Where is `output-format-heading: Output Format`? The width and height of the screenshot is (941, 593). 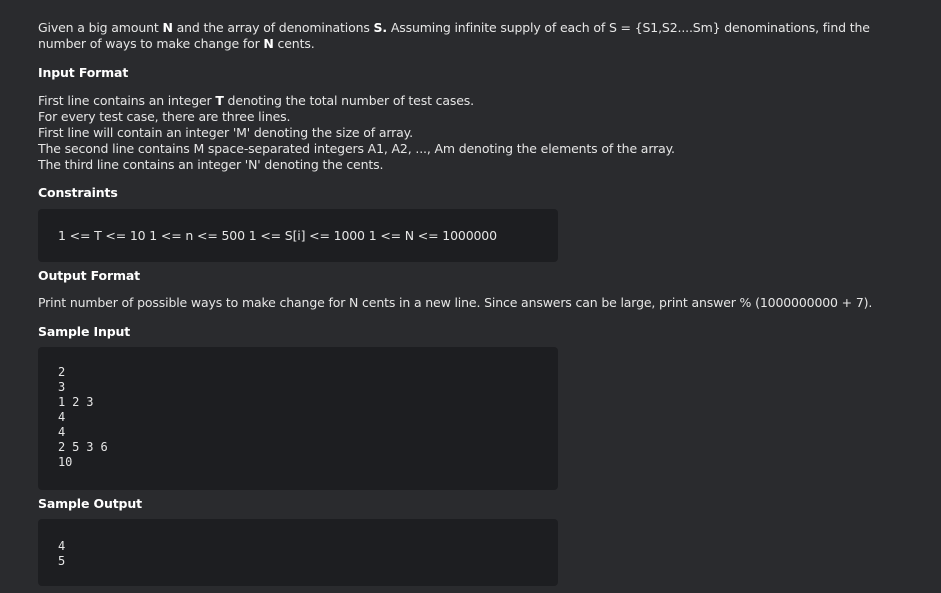
output-format-heading: Output Format is located at coordinates (89, 275).